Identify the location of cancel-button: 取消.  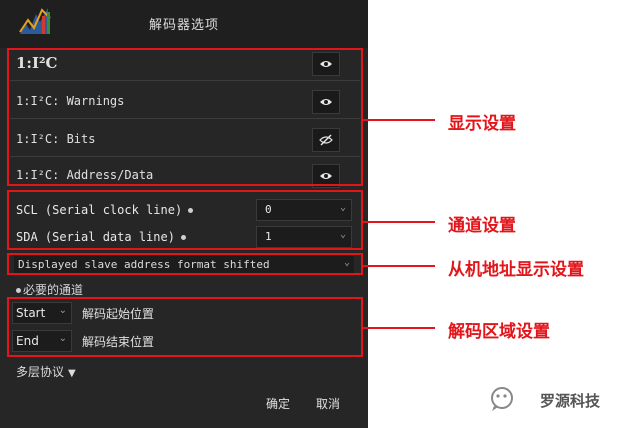
(328, 403).